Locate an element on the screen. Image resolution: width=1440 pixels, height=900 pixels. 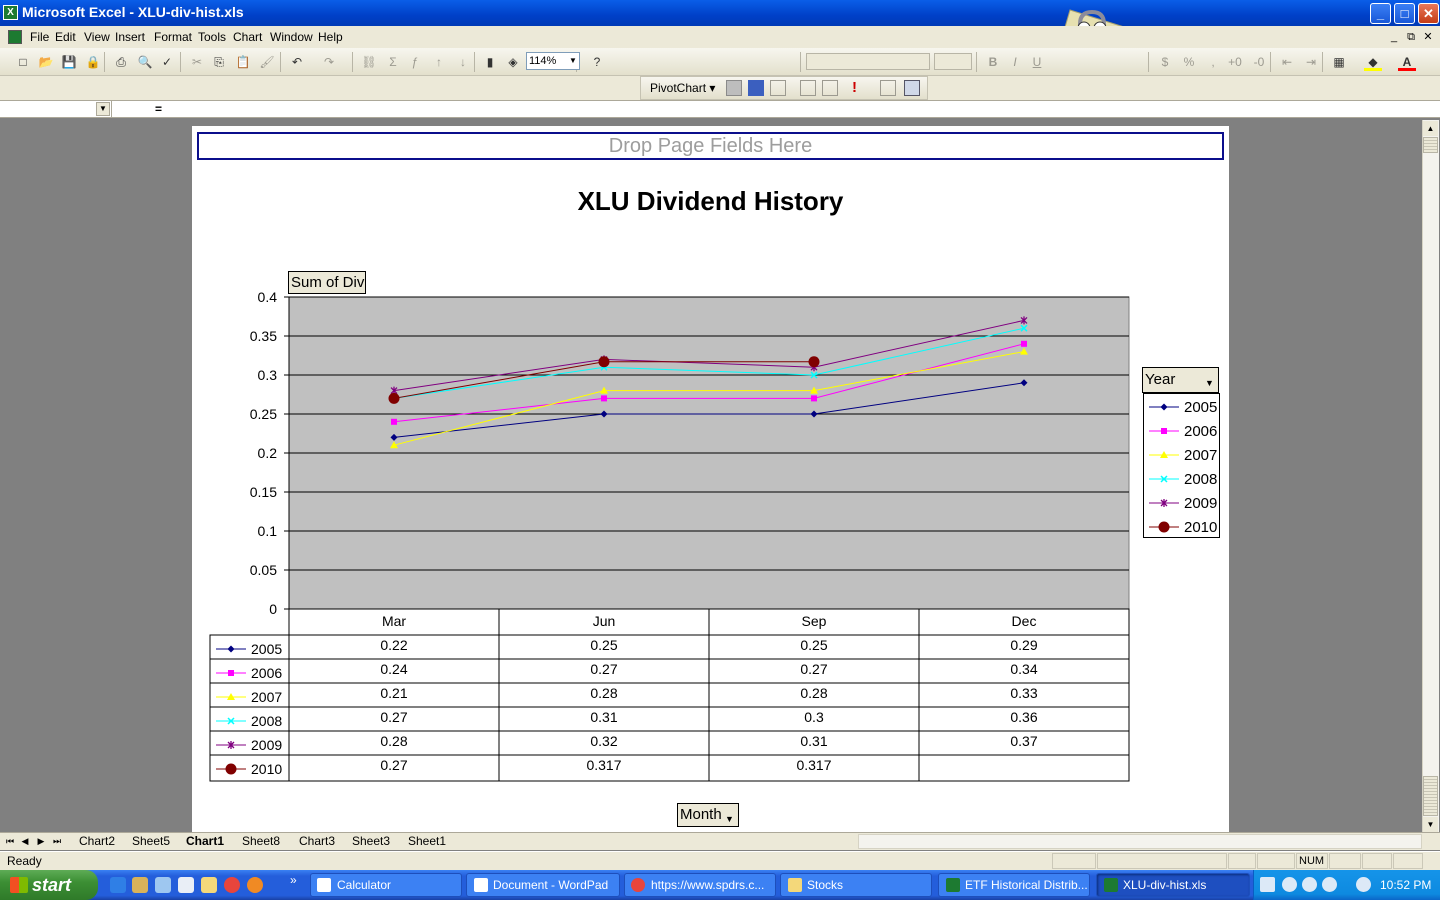
insert-function-label: = is located at coordinates (158, 109).